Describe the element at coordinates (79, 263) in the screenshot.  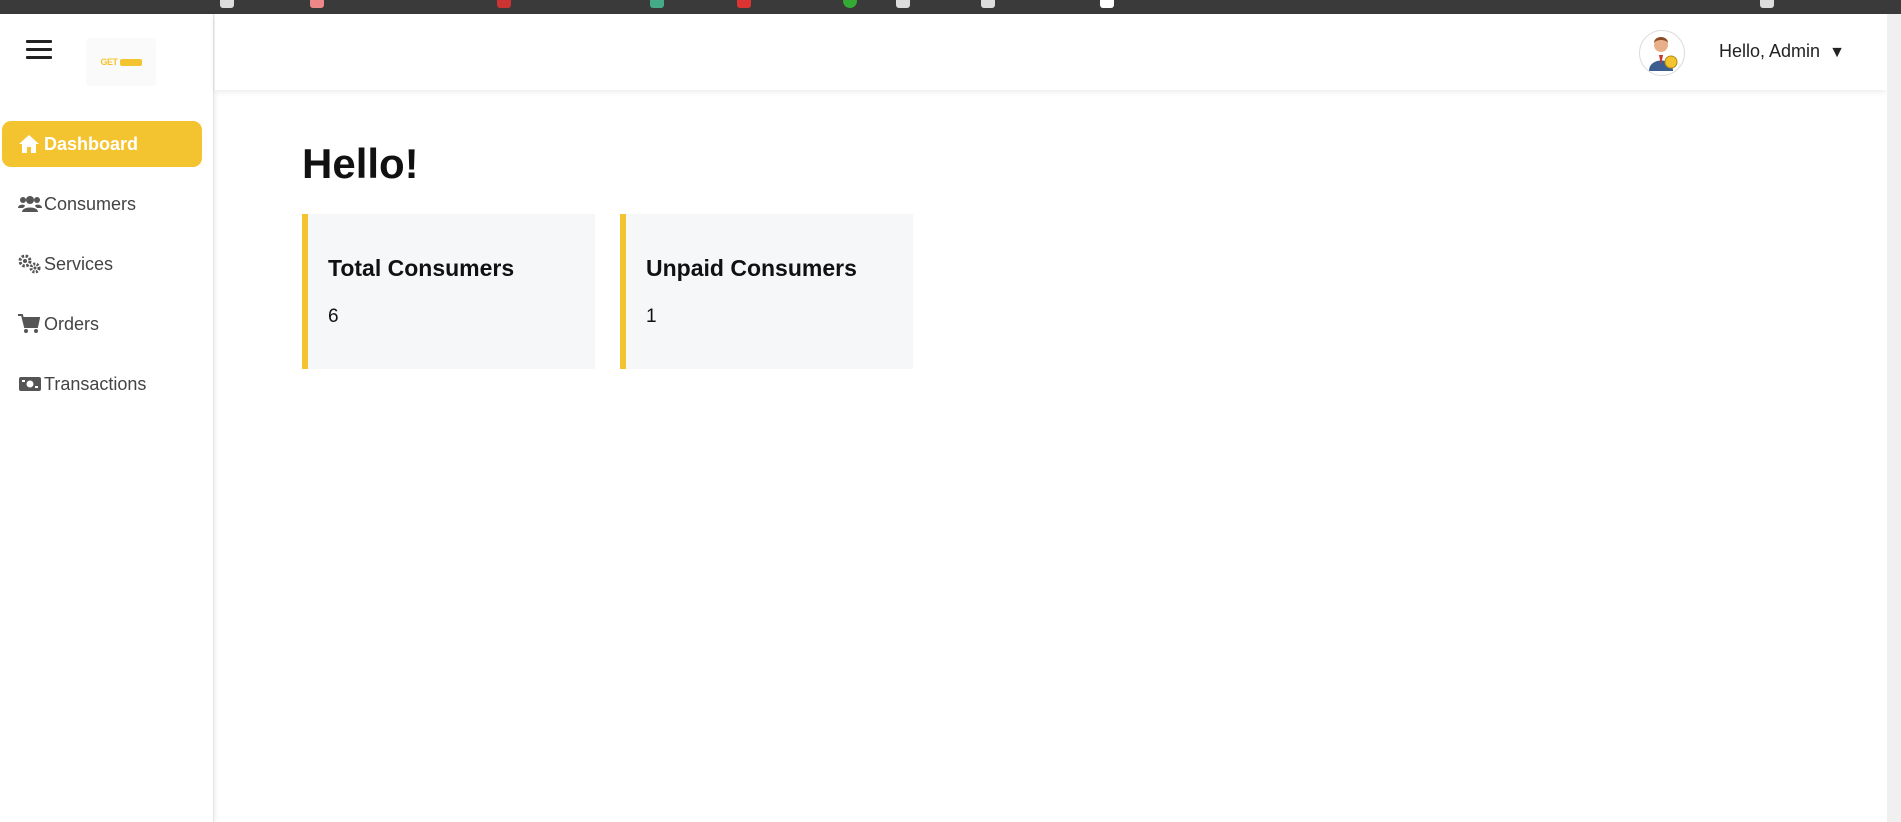
I see `sidebar-item-label: Services` at that location.